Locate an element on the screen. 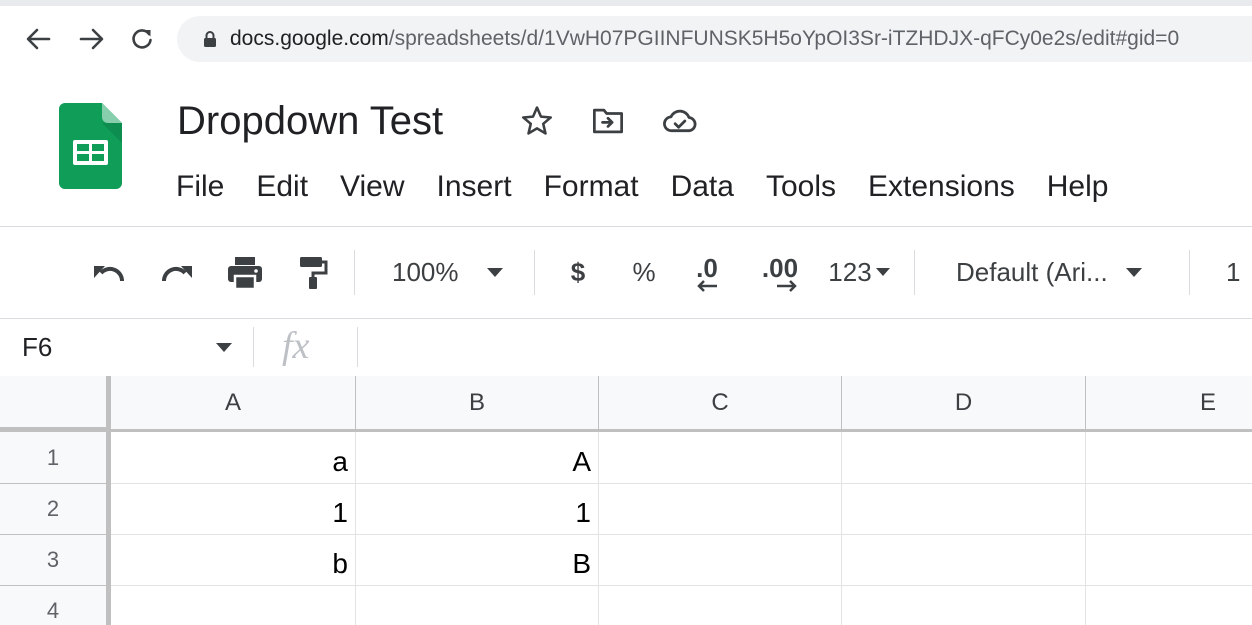  undo-icon is located at coordinates (109, 272).